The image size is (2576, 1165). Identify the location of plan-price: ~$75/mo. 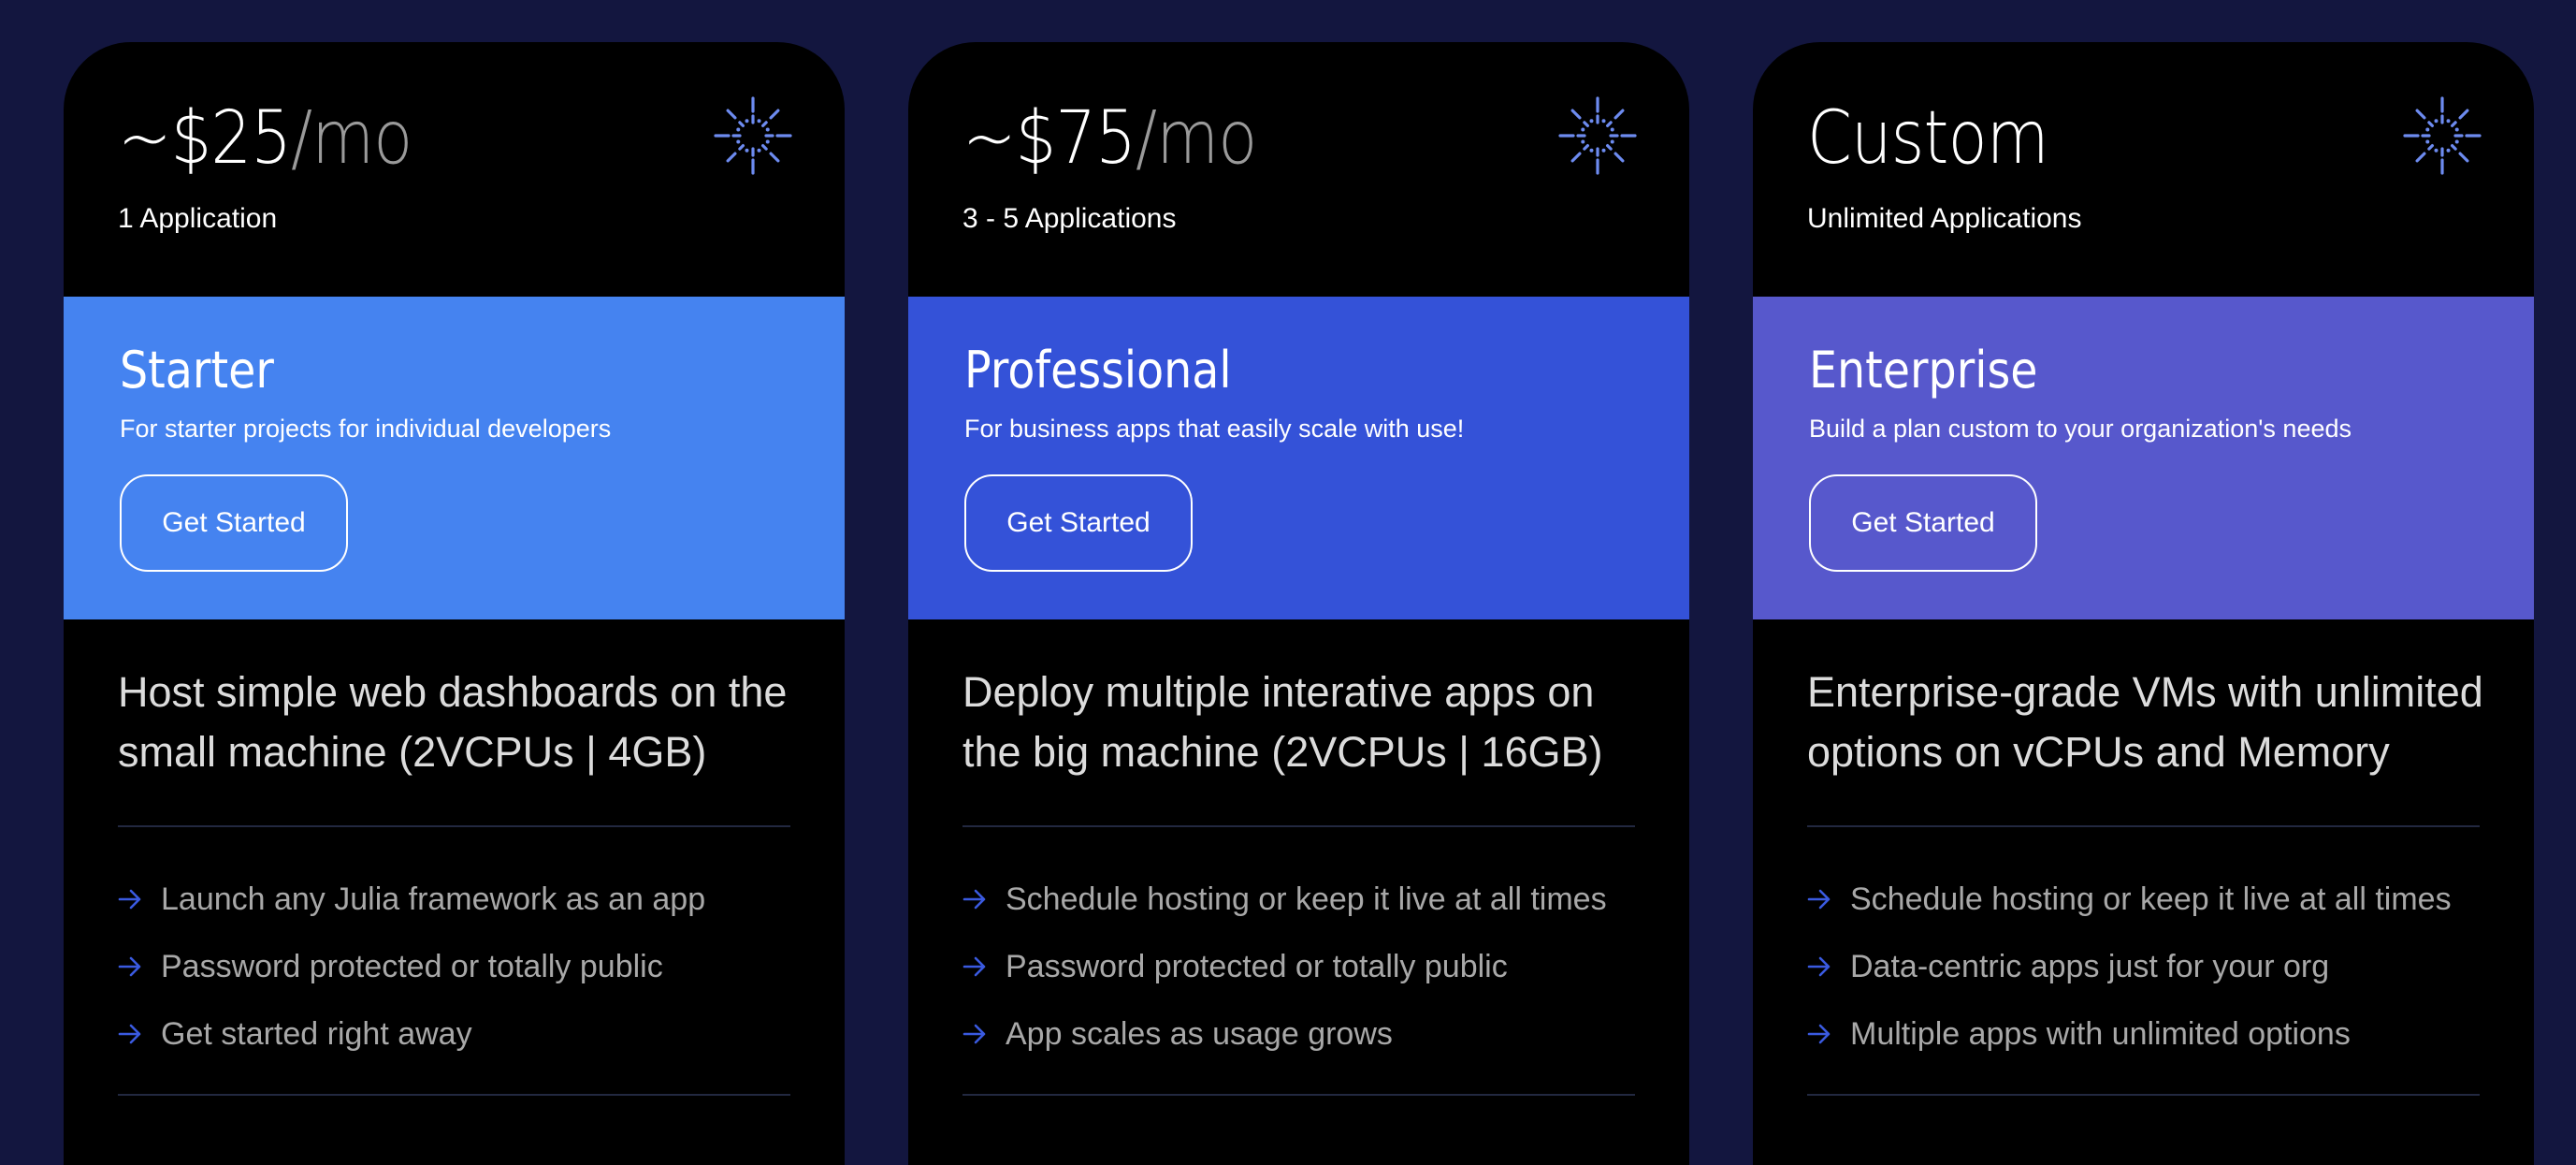
(1109, 138).